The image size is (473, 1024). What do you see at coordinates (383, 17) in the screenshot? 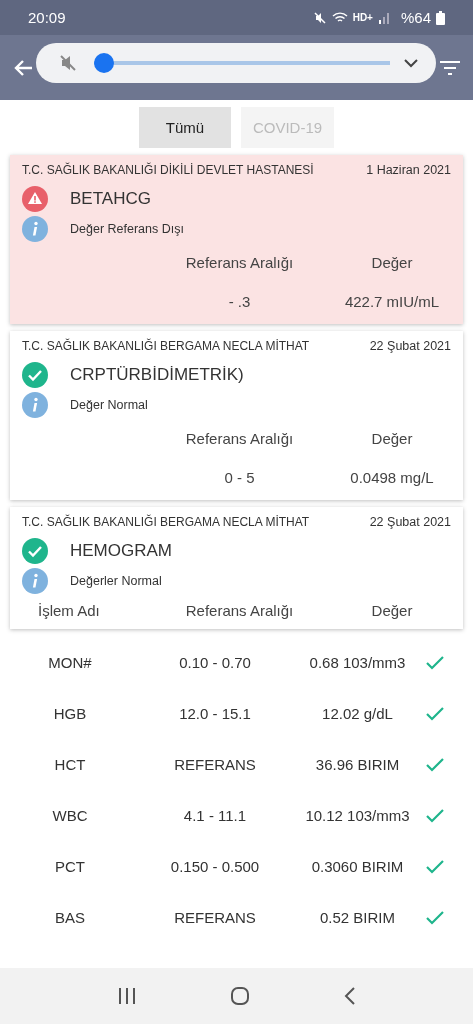
I see `signal-icon` at bounding box center [383, 17].